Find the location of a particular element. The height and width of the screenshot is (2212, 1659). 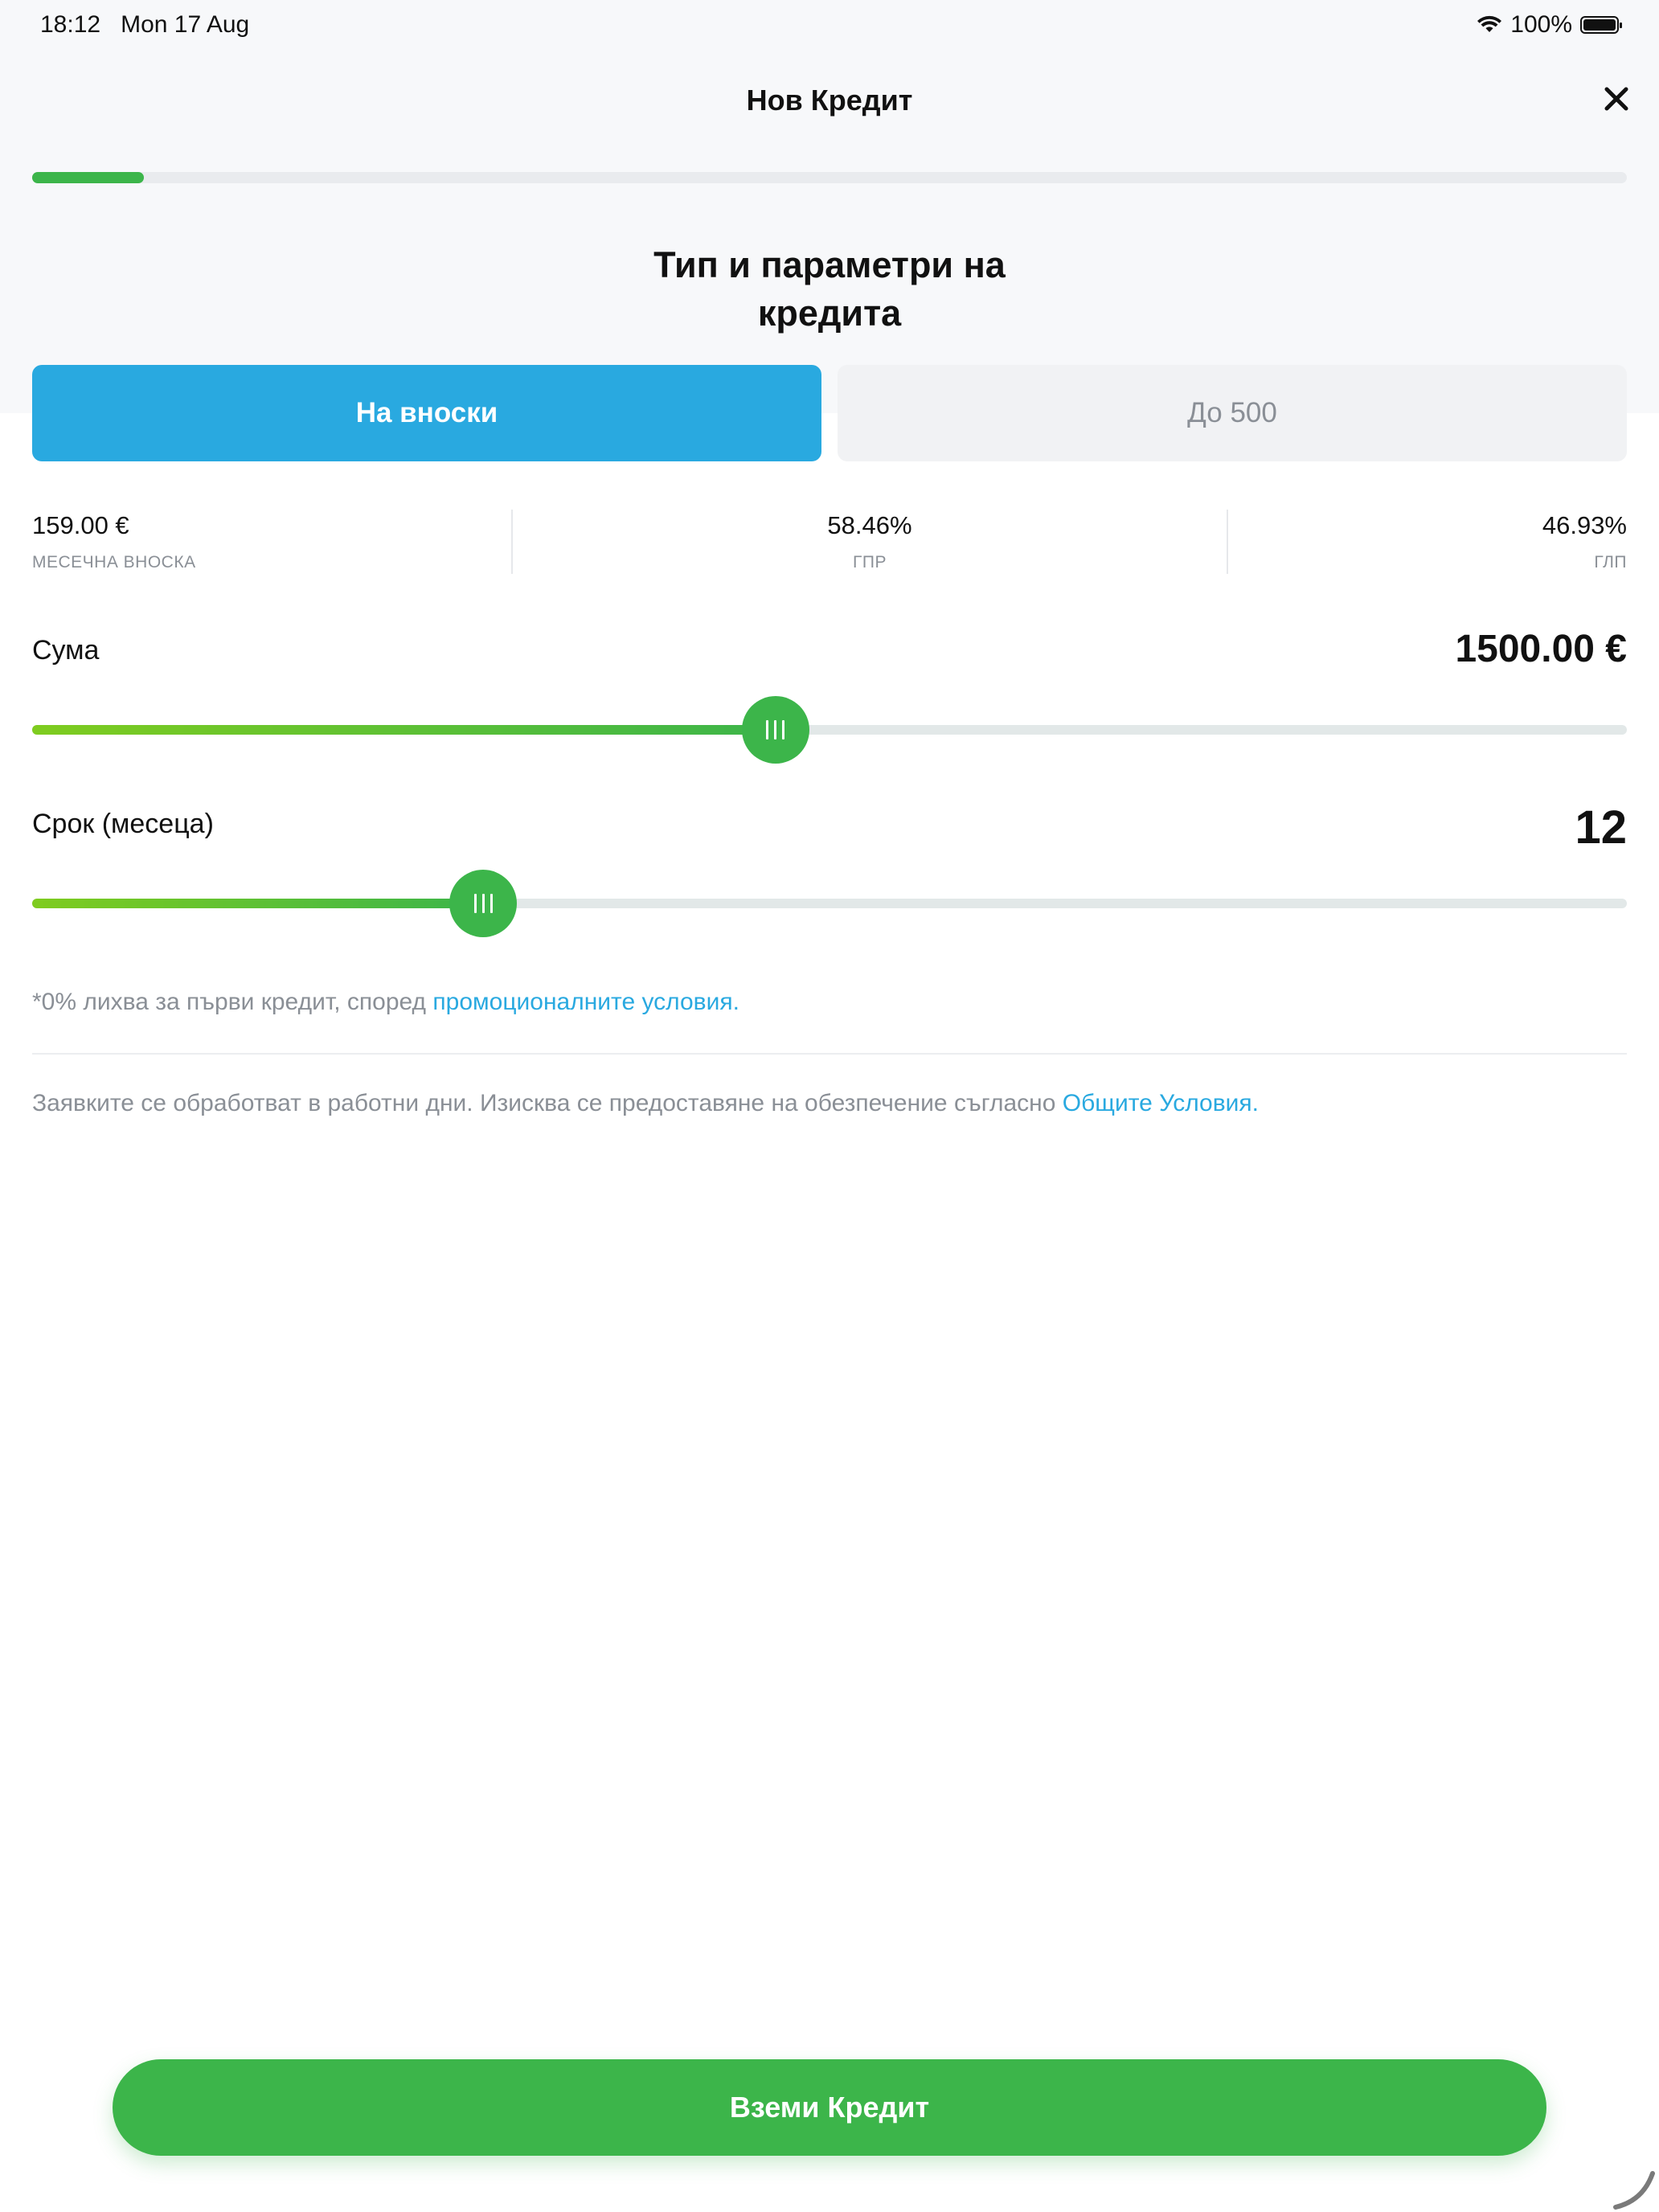

section-title: Тип и параметри на кредита is located at coordinates (829, 289).